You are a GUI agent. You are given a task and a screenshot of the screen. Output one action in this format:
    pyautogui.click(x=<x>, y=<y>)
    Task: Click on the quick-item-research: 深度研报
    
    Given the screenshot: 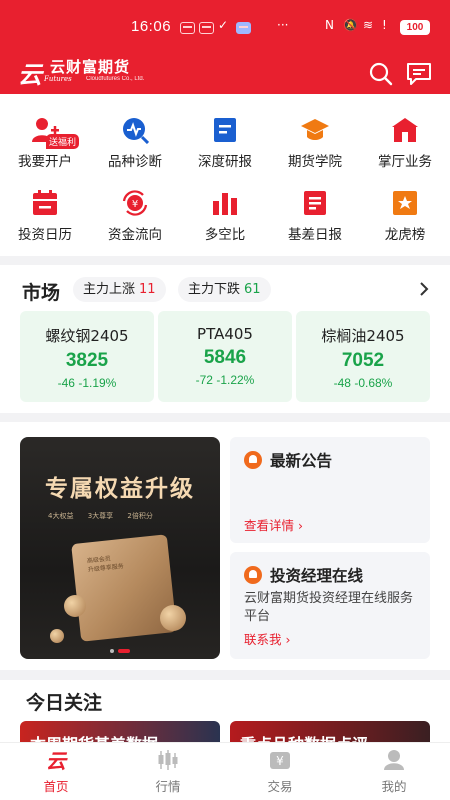 What is the action you would take?
    pyautogui.click(x=225, y=143)
    